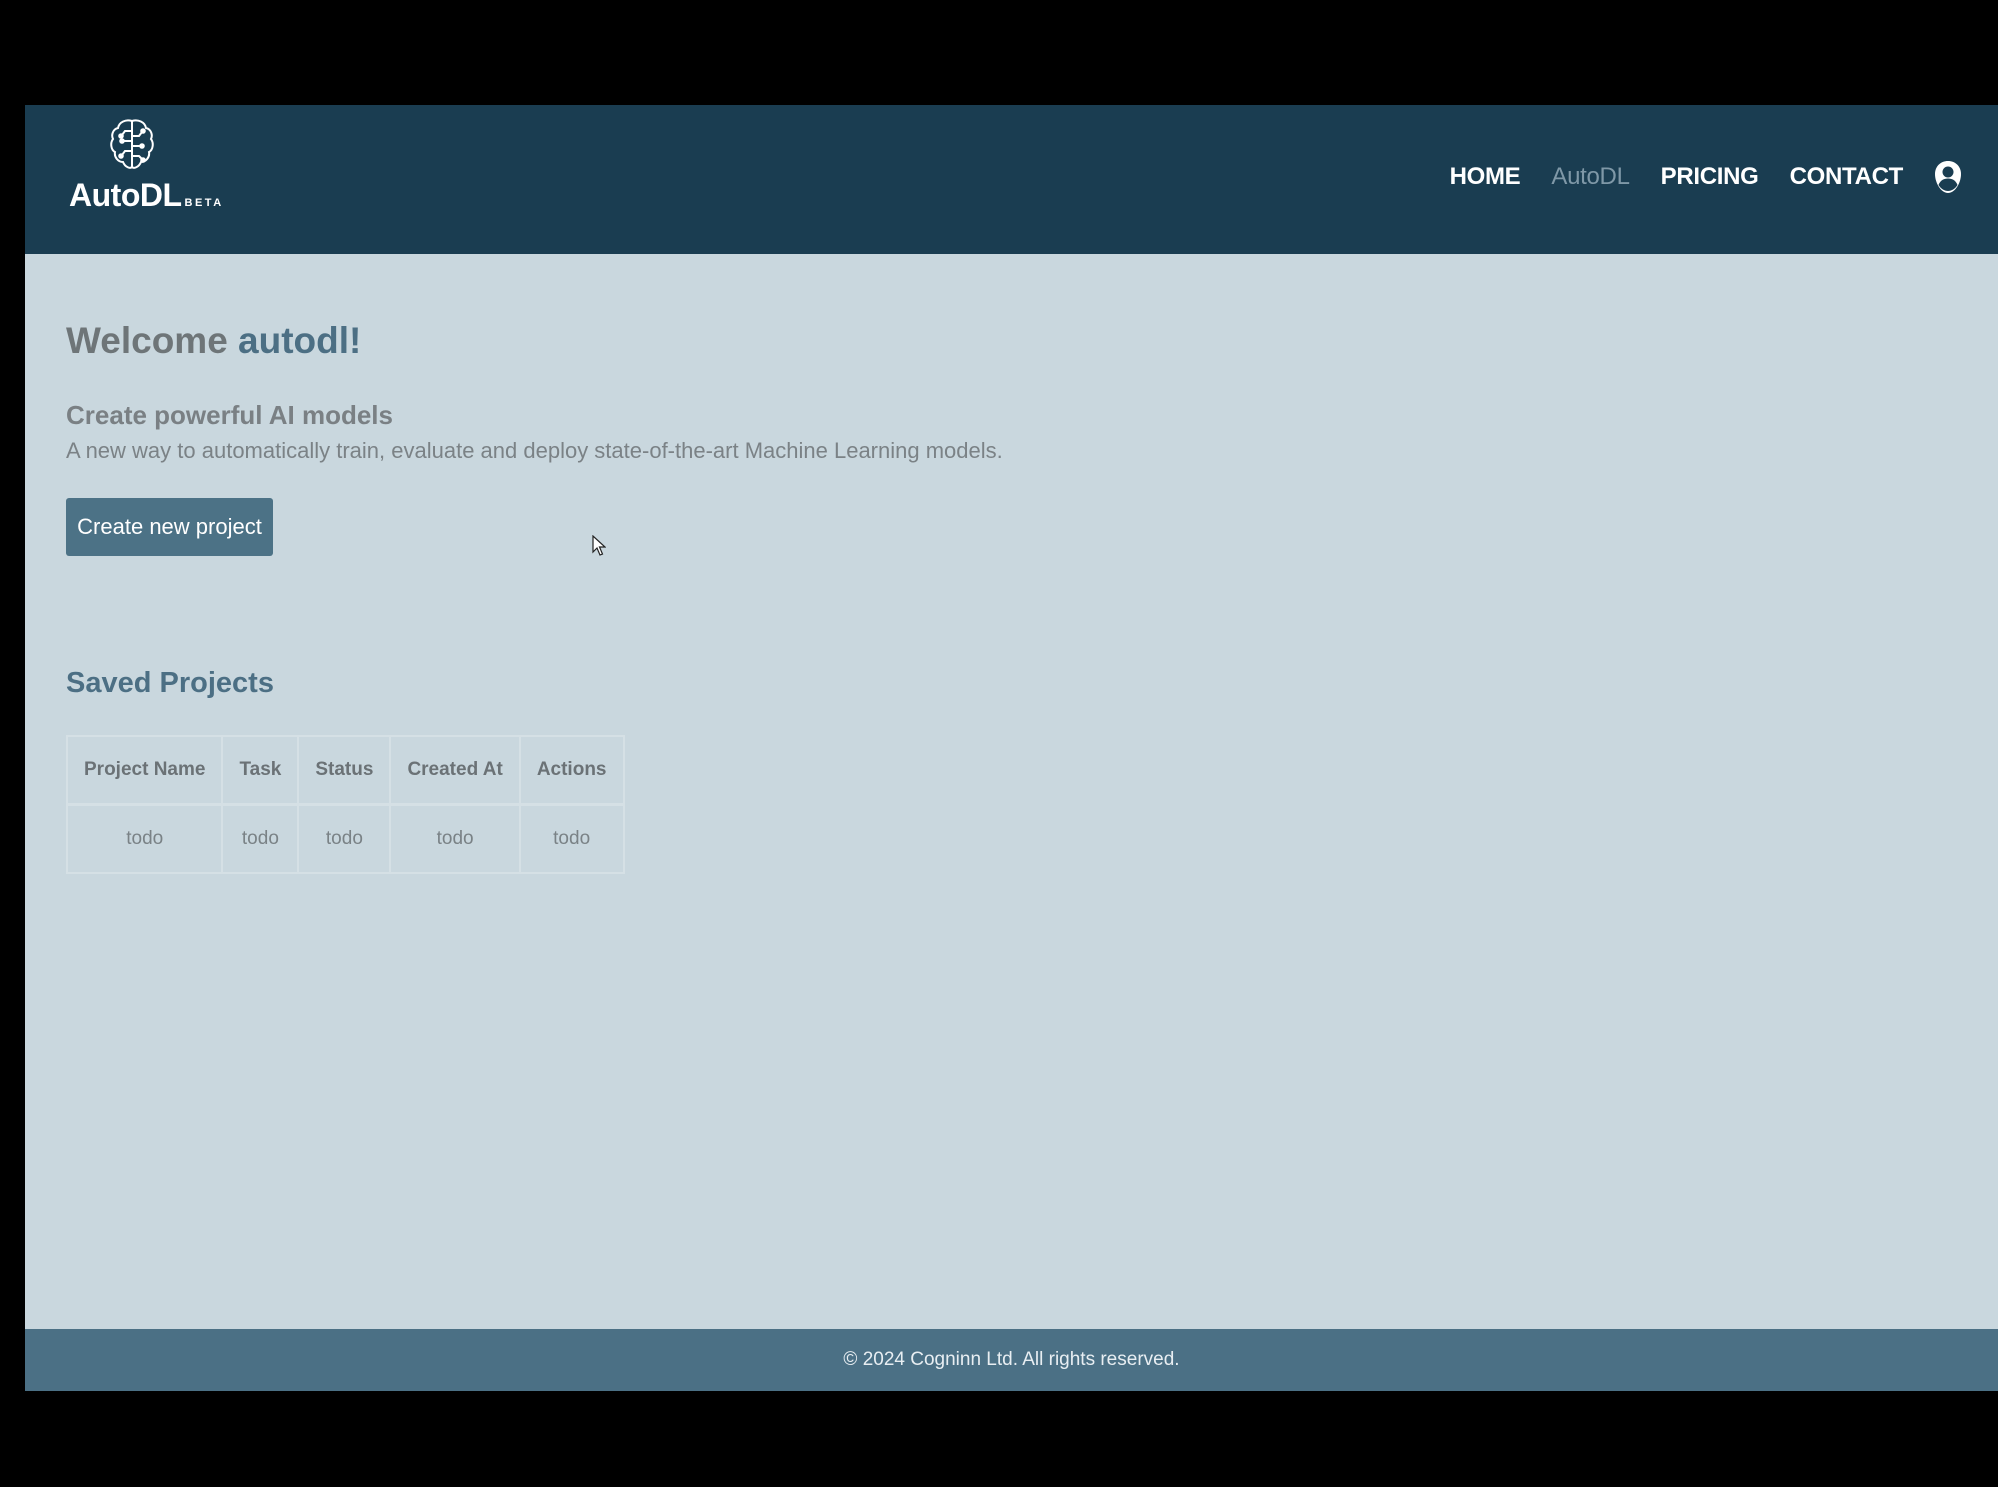 The image size is (1998, 1487). What do you see at coordinates (145, 174) in the screenshot?
I see `brand-logo: AutoDL BETA` at bounding box center [145, 174].